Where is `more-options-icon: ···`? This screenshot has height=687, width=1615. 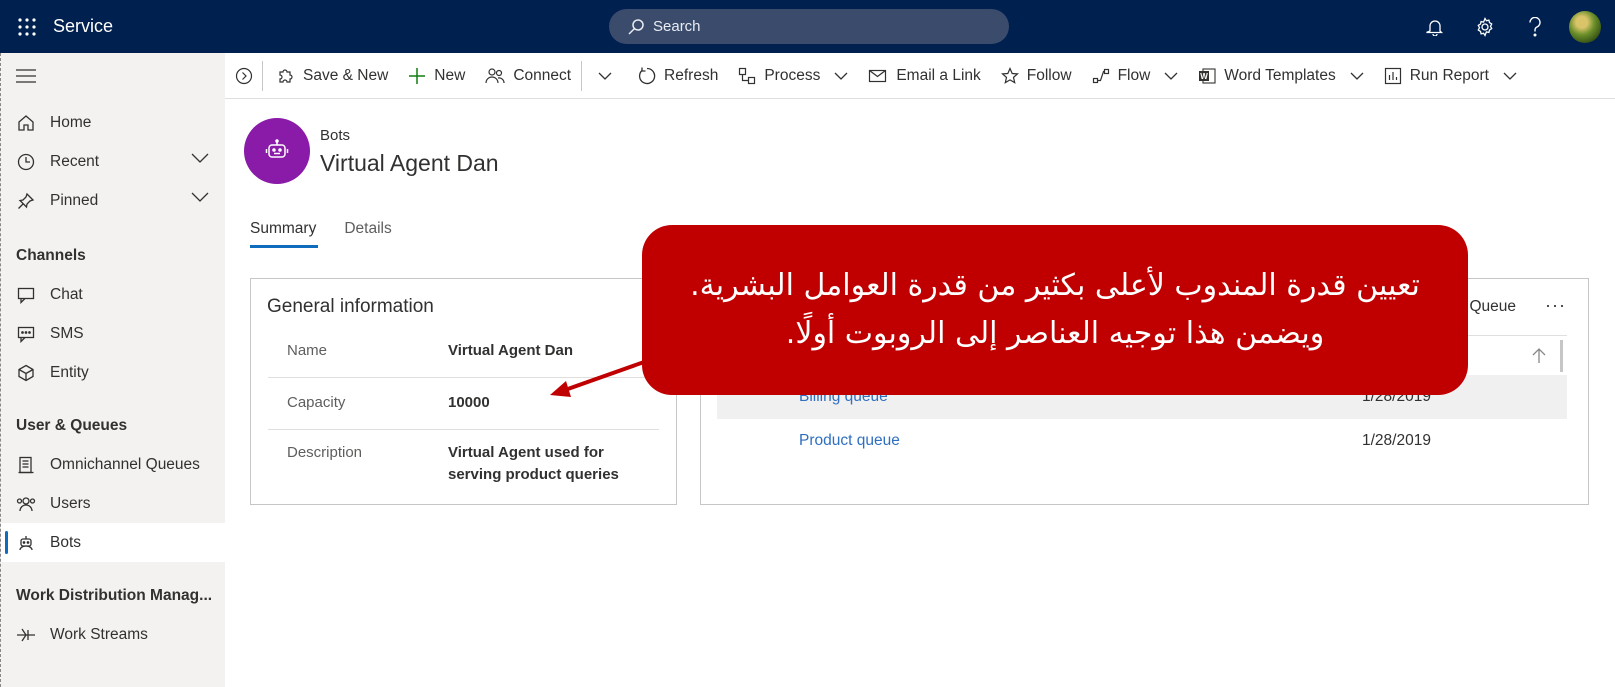
more-options-icon: ··· is located at coordinates (1555, 305).